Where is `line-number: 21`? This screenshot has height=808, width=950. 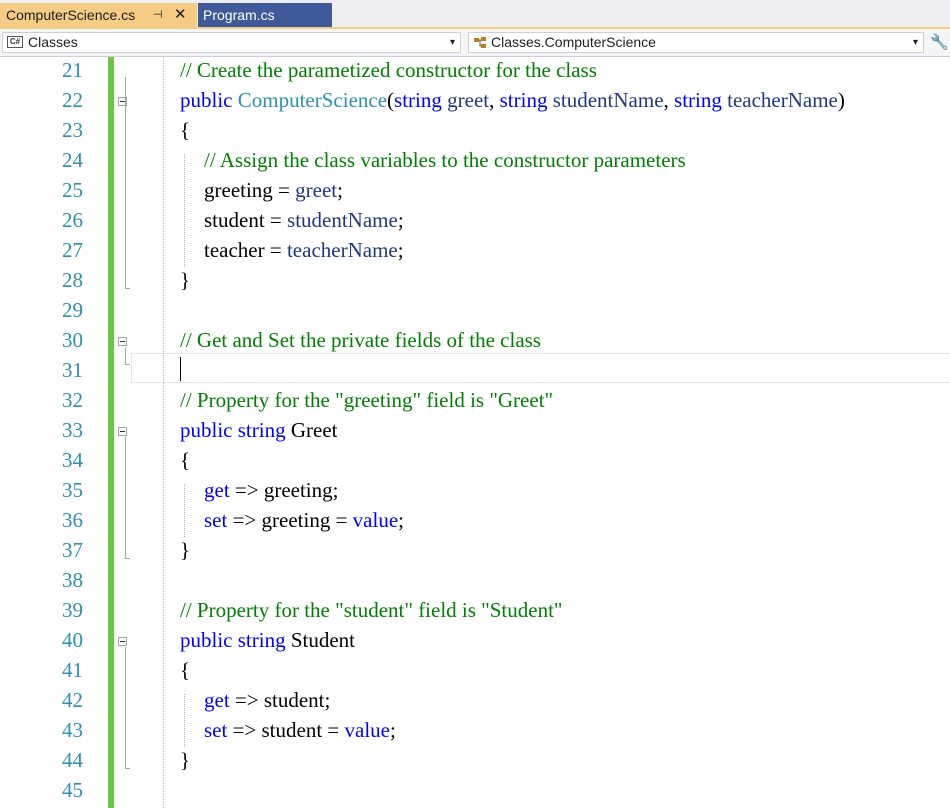 line-number: 21 is located at coordinates (72, 70).